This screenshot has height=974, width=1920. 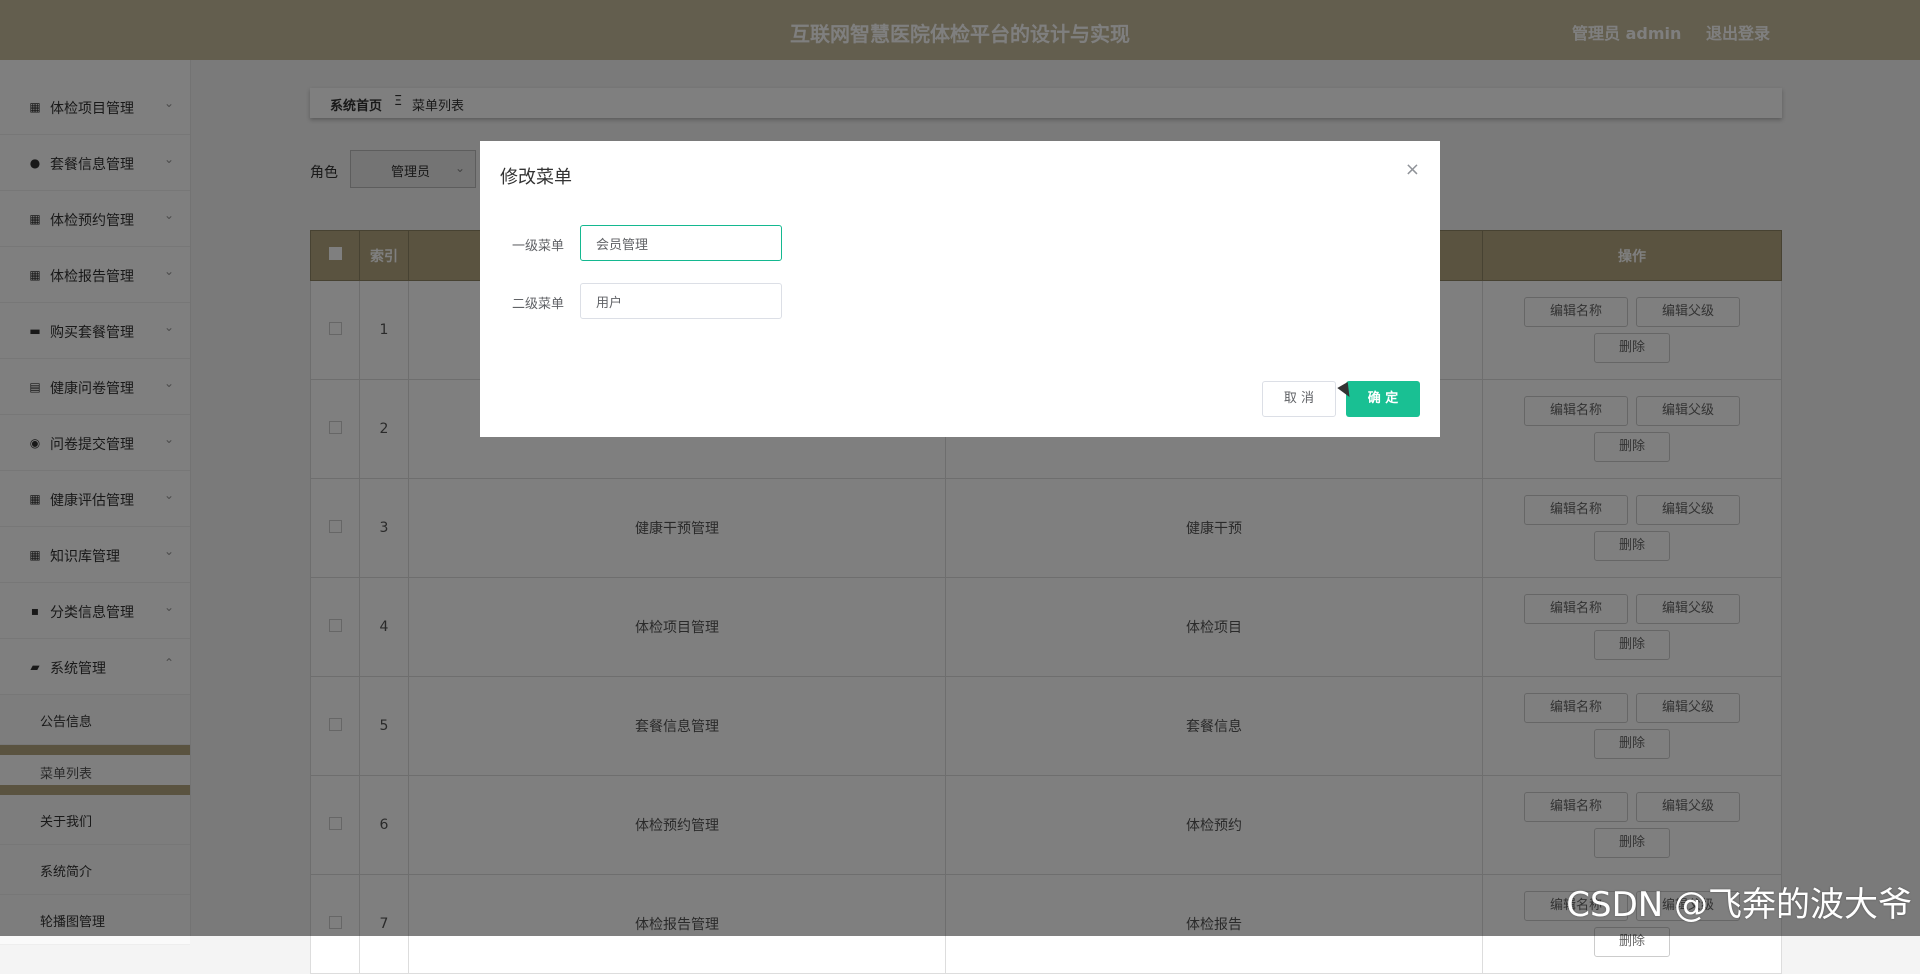 What do you see at coordinates (1383, 399) in the screenshot?
I see `confirm-button: 确 定` at bounding box center [1383, 399].